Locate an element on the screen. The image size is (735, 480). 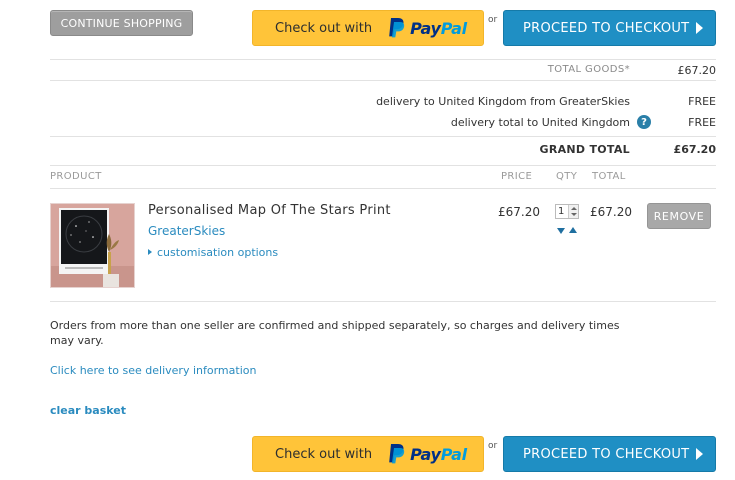
customisation-options-link: customisation options is located at coordinates (213, 252).